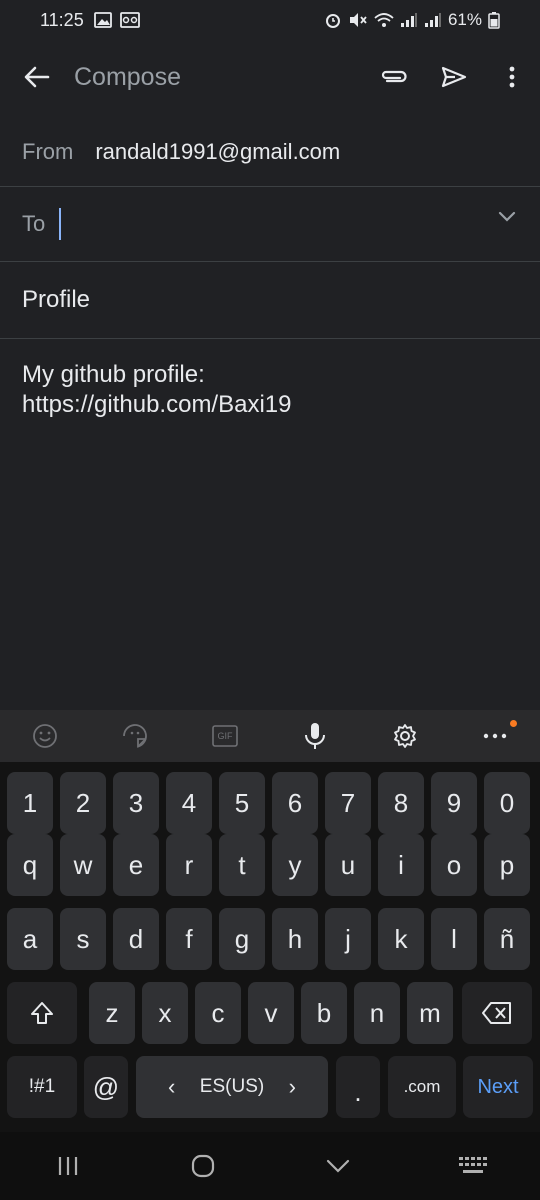 This screenshot has width=540, height=1200. Describe the element at coordinates (270, 77) in the screenshot. I see `app-bar: Compose` at that location.